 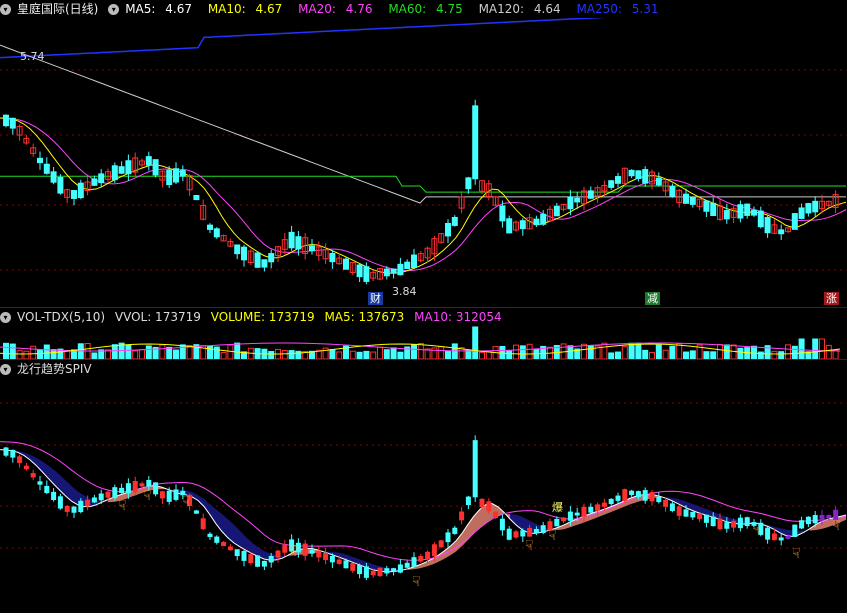 I want to click on settings-icon: ▾, so click(x=114, y=9).